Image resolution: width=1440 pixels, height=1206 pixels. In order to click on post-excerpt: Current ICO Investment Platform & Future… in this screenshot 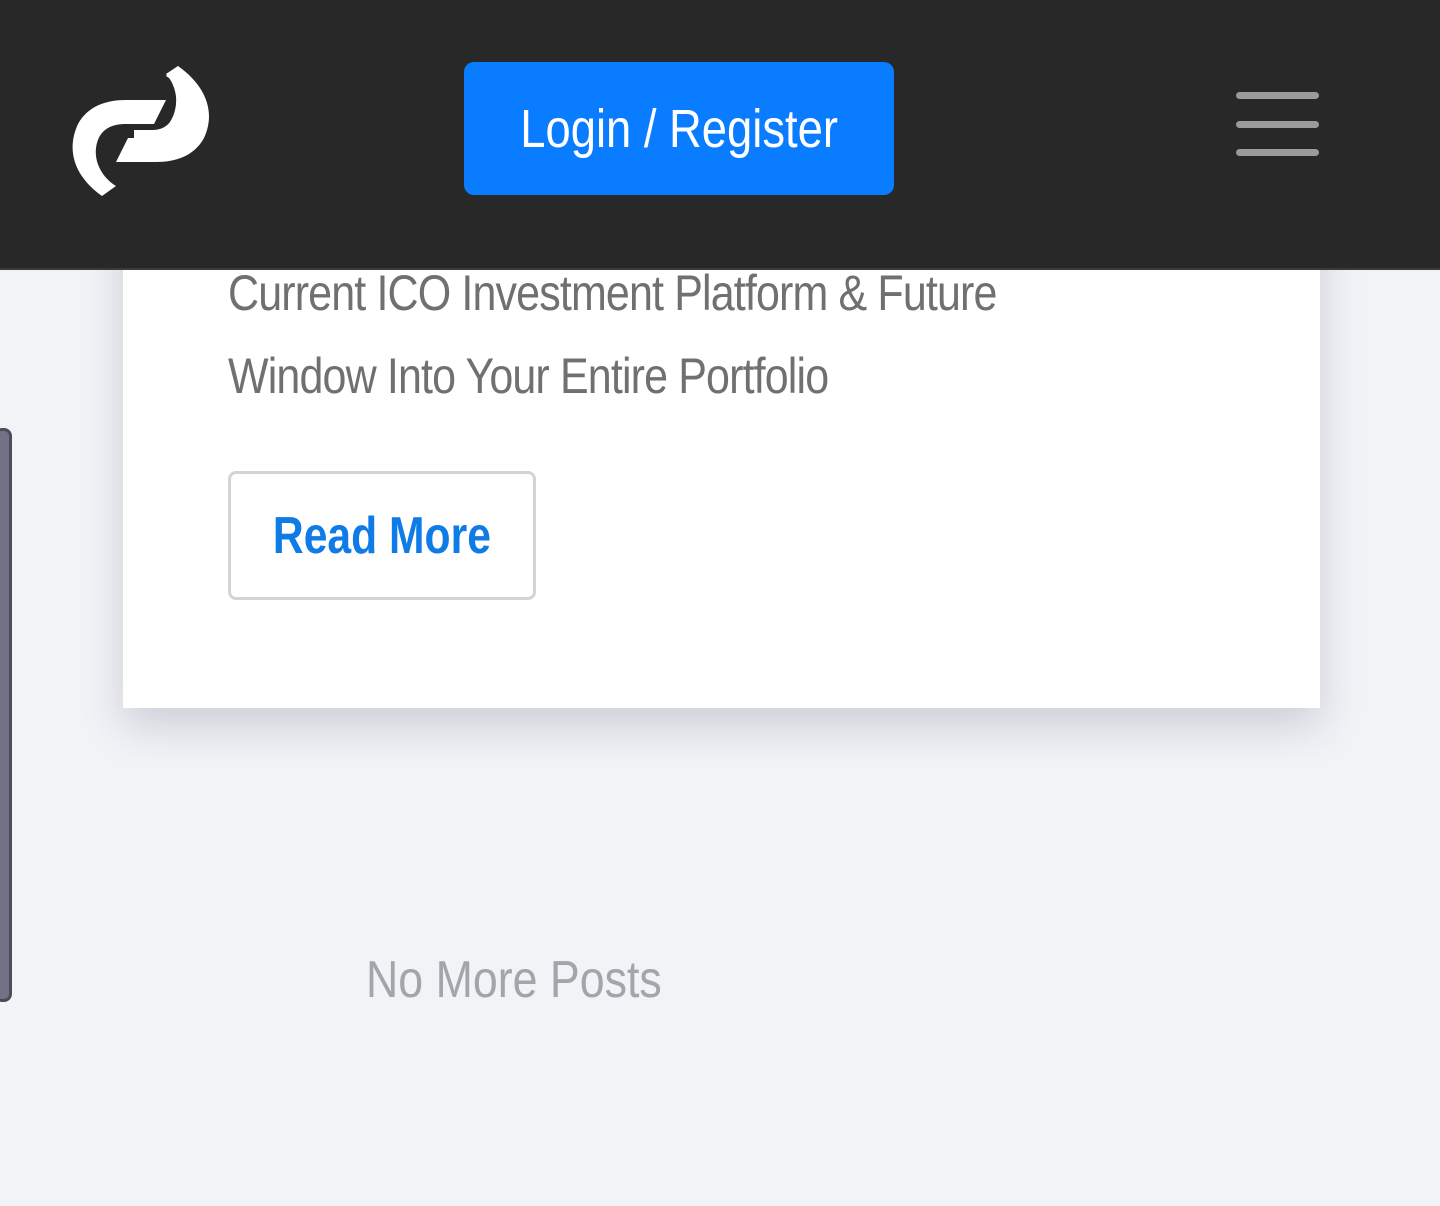, I will do `click(658, 335)`.